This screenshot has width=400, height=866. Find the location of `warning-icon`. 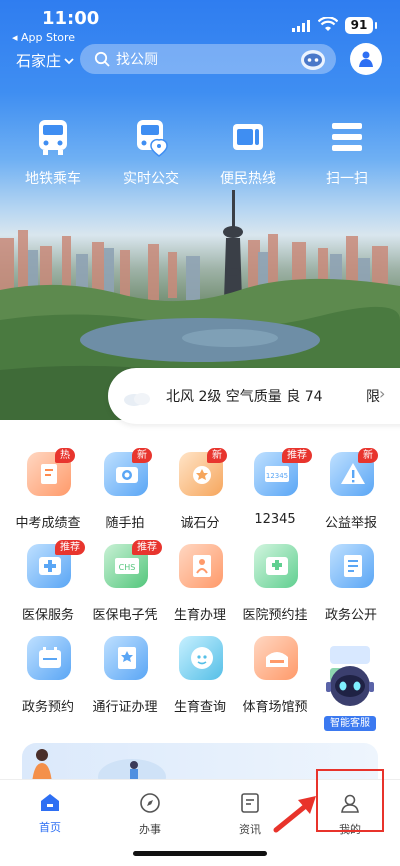

warning-icon is located at coordinates (353, 473).